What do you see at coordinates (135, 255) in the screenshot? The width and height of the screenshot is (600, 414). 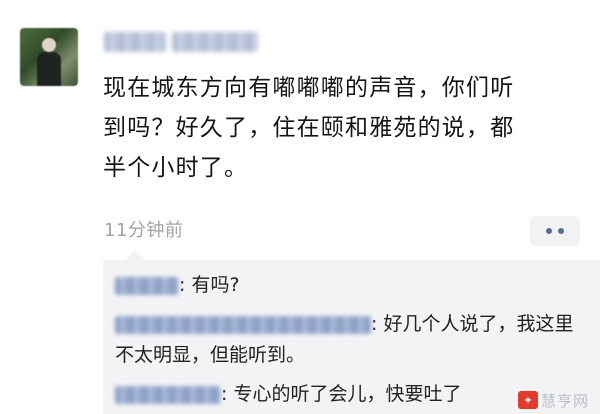 I see `comments-pointer` at bounding box center [135, 255].